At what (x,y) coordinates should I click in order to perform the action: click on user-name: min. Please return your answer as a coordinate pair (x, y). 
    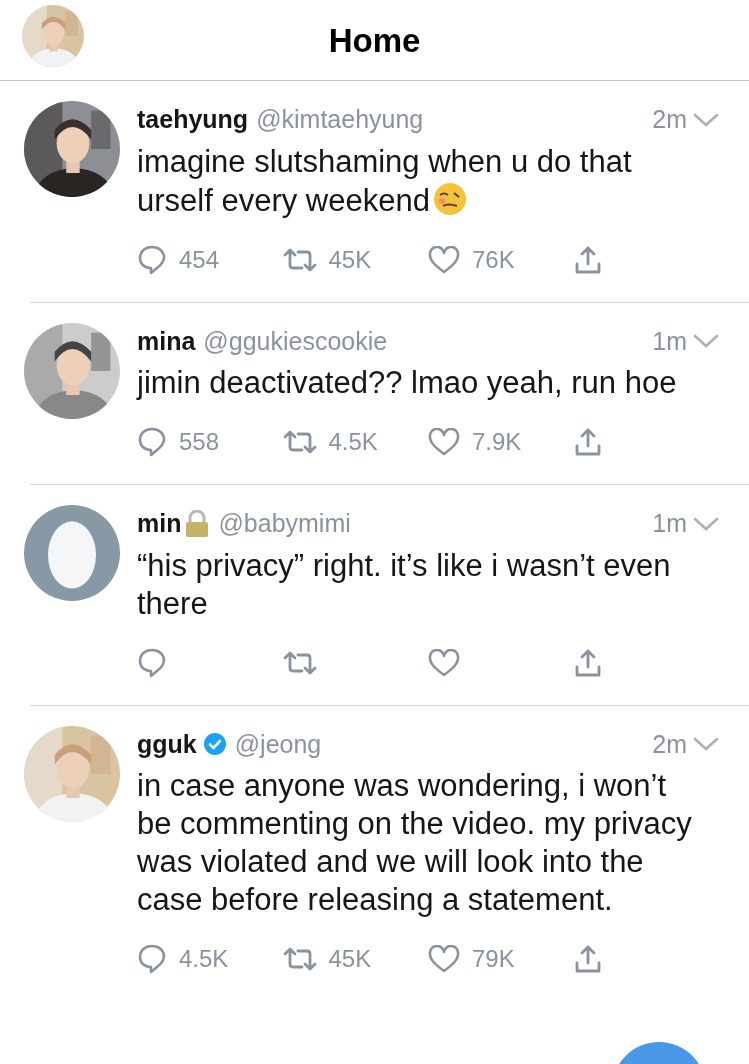
    Looking at the image, I should click on (159, 524).